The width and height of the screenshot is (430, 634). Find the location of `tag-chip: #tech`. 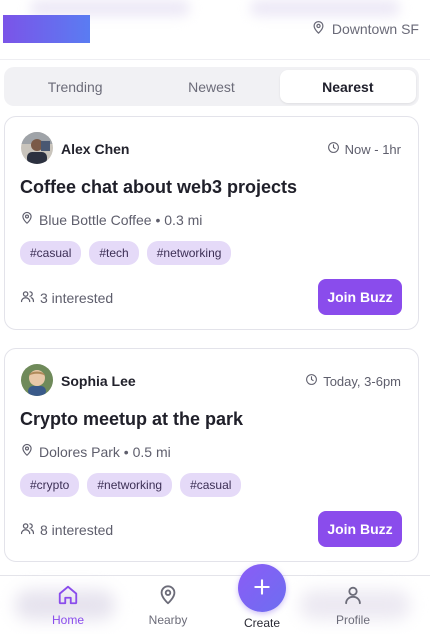

tag-chip: #tech is located at coordinates (114, 253).